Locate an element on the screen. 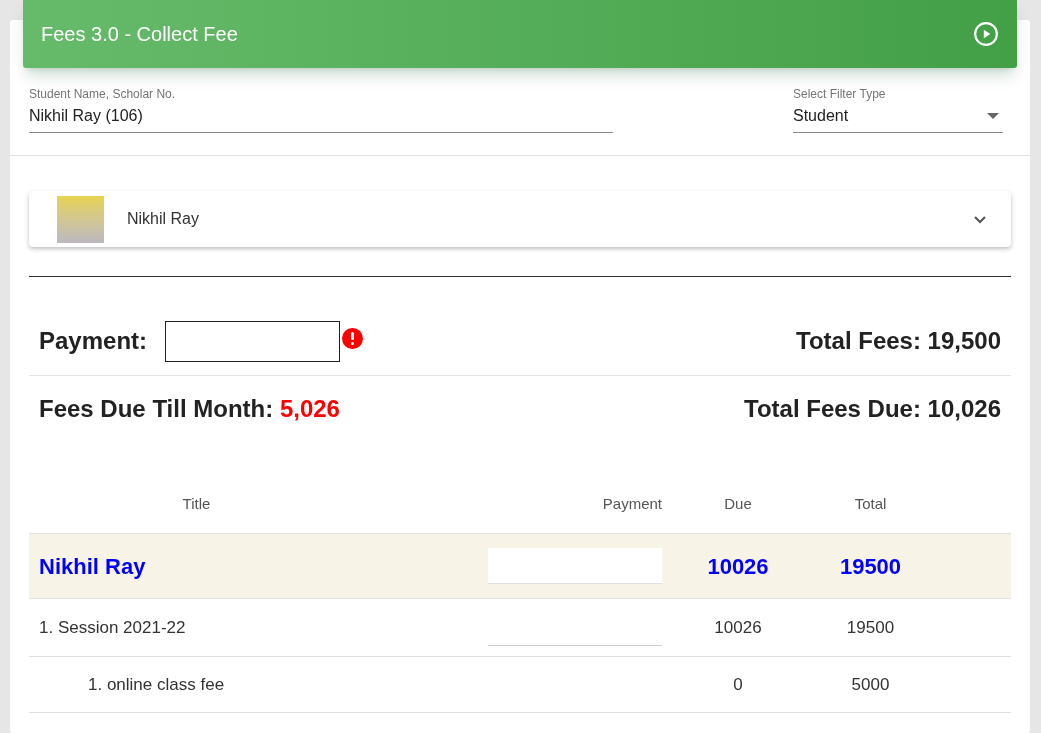 Image resolution: width=1041 pixels, height=733 pixels. field-value: Nikhil Ray (106) is located at coordinates (86, 116).